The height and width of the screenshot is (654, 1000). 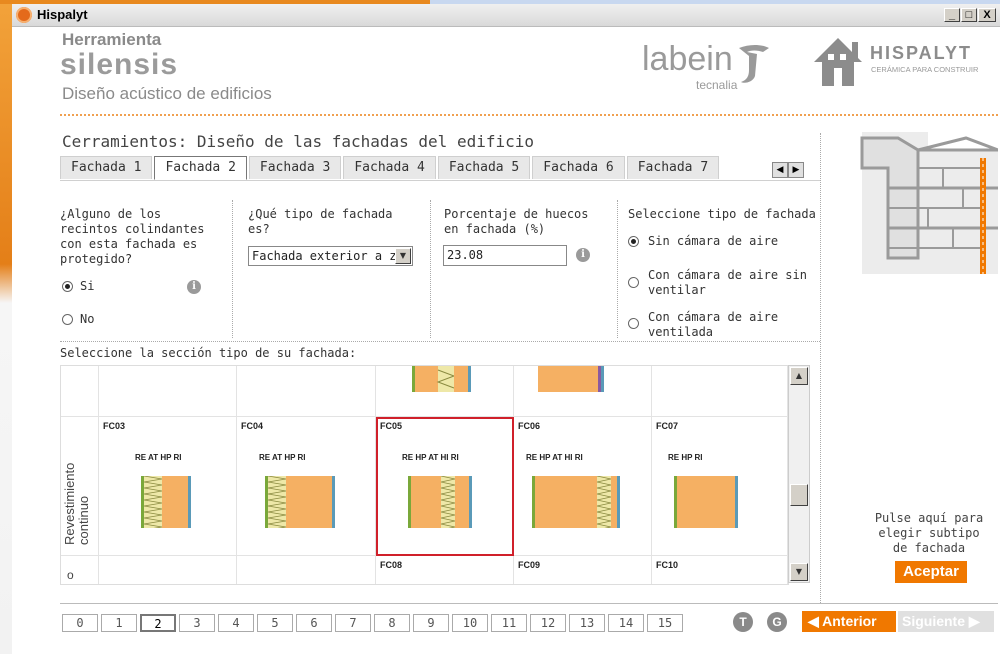 I want to click on tab-fachada-3: Fachada 3, so click(x=295, y=167).